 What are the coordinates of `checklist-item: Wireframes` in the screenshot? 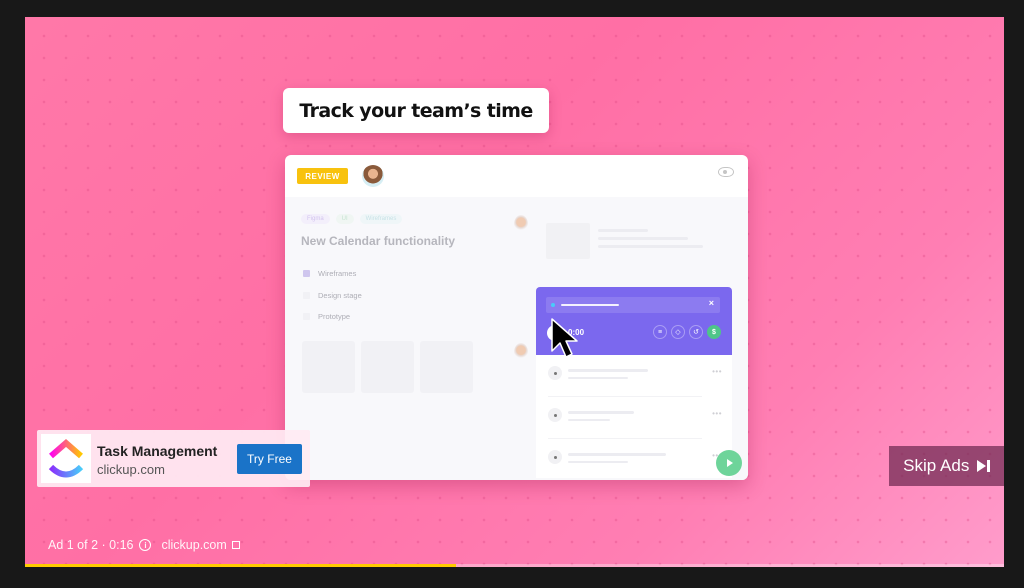 It's located at (332, 274).